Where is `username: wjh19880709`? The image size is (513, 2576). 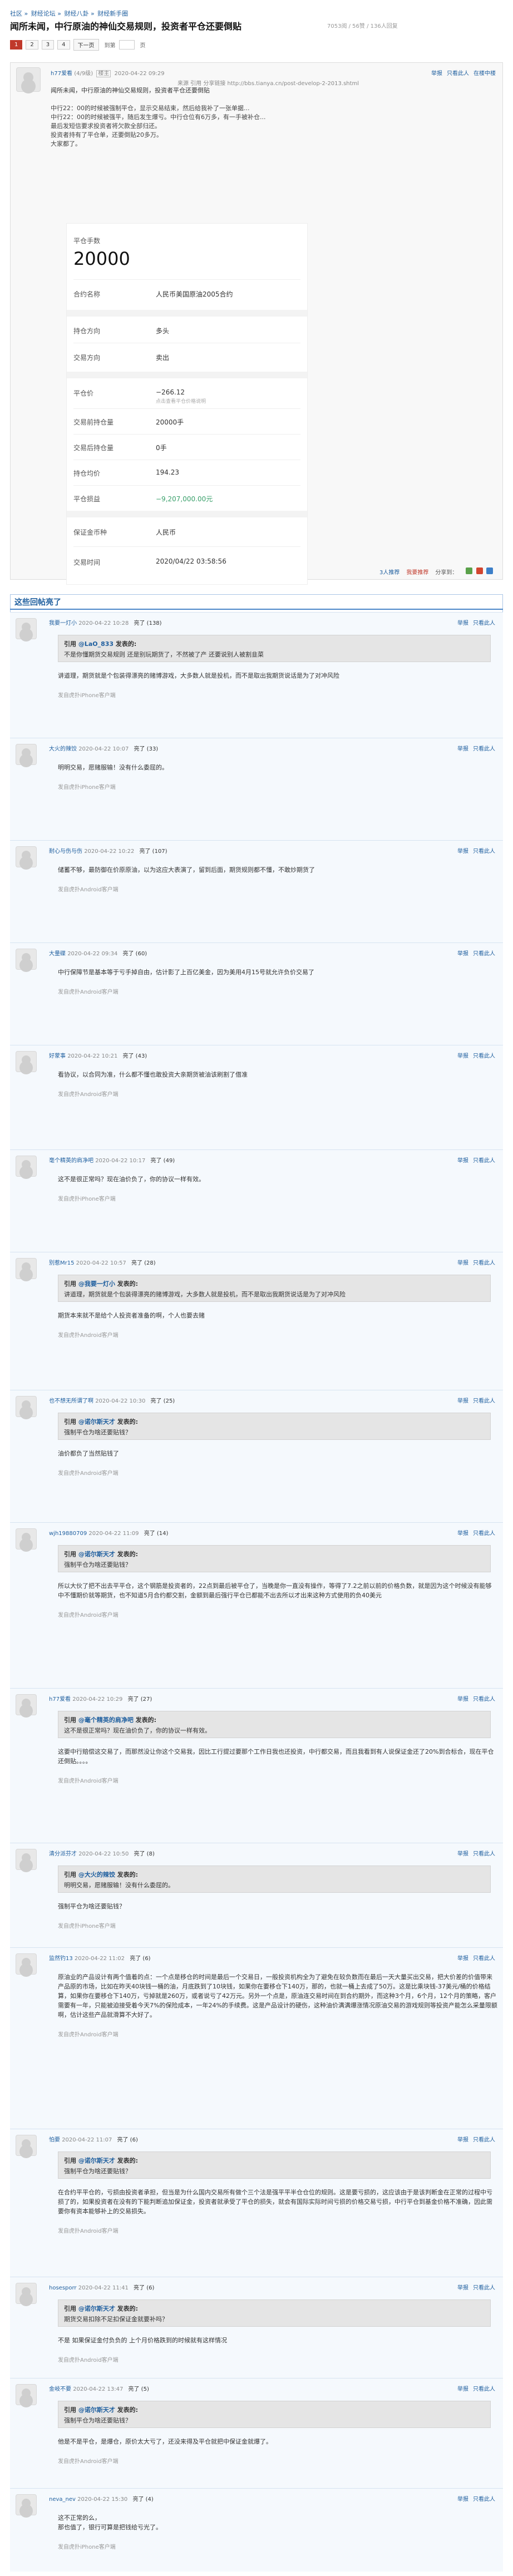
username: wjh19880709 is located at coordinates (68, 1534).